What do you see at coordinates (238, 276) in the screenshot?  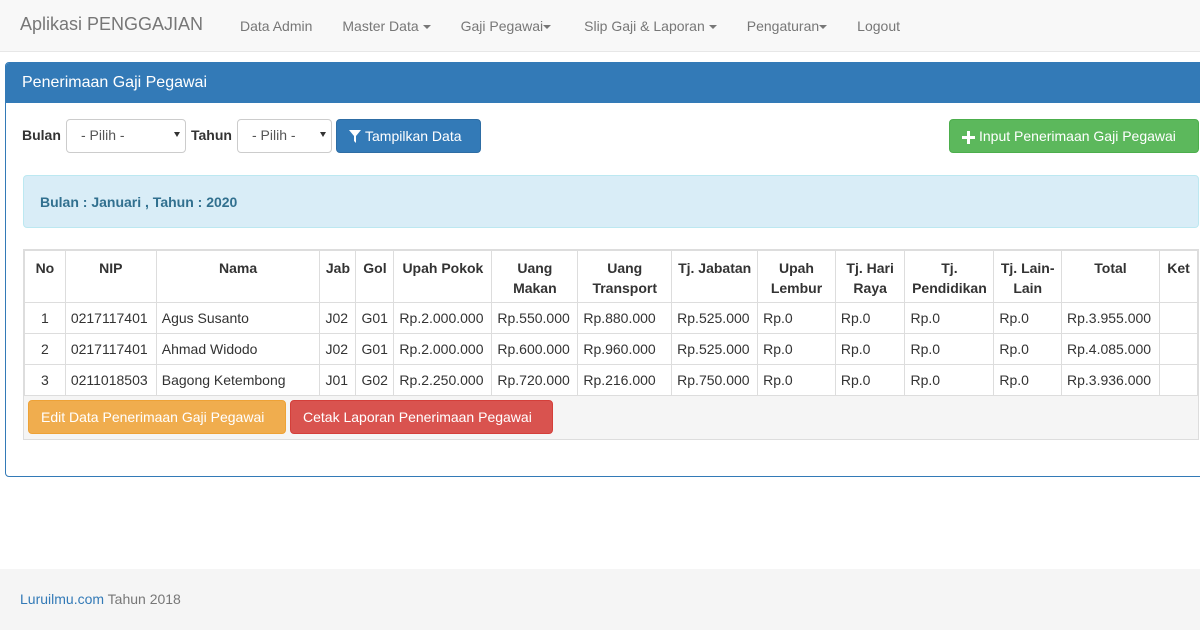 I see `header-nama: Nama` at bounding box center [238, 276].